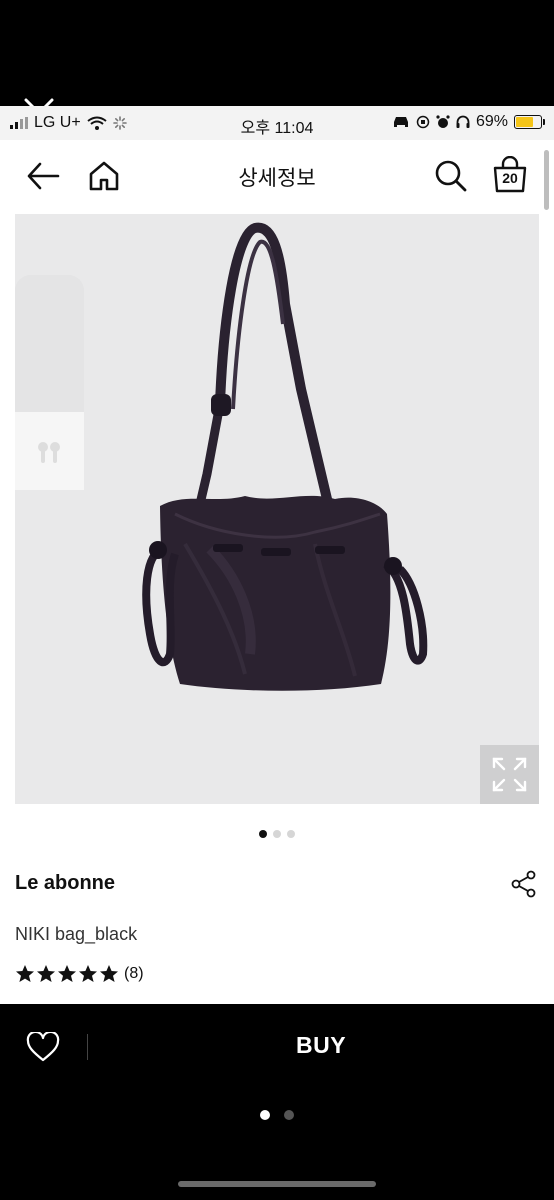 Image resolution: width=554 pixels, height=1200 pixels. Describe the element at coordinates (321, 1045) in the screenshot. I see `buy-button: BUY` at that location.